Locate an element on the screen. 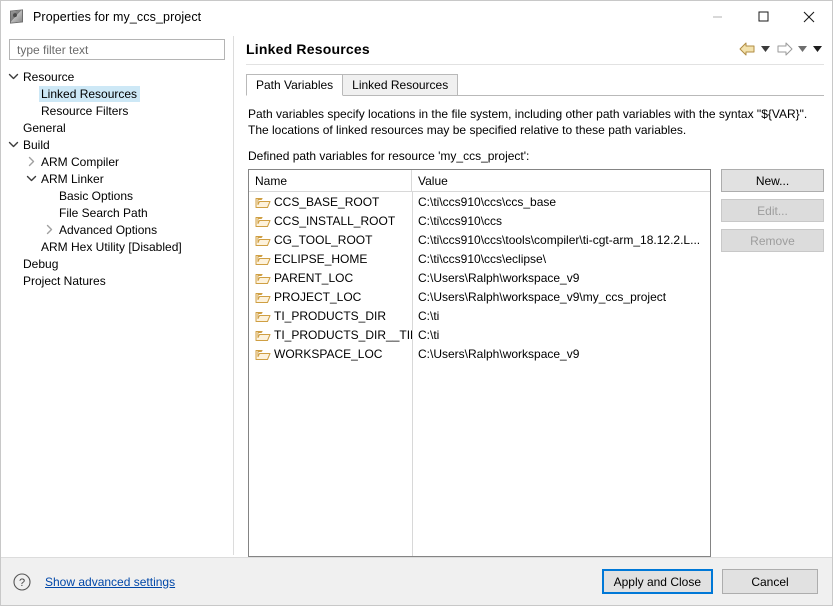 The image size is (833, 606). cell-value: C:\ti\ccs910\ccs\eclipse\ is located at coordinates (482, 258).